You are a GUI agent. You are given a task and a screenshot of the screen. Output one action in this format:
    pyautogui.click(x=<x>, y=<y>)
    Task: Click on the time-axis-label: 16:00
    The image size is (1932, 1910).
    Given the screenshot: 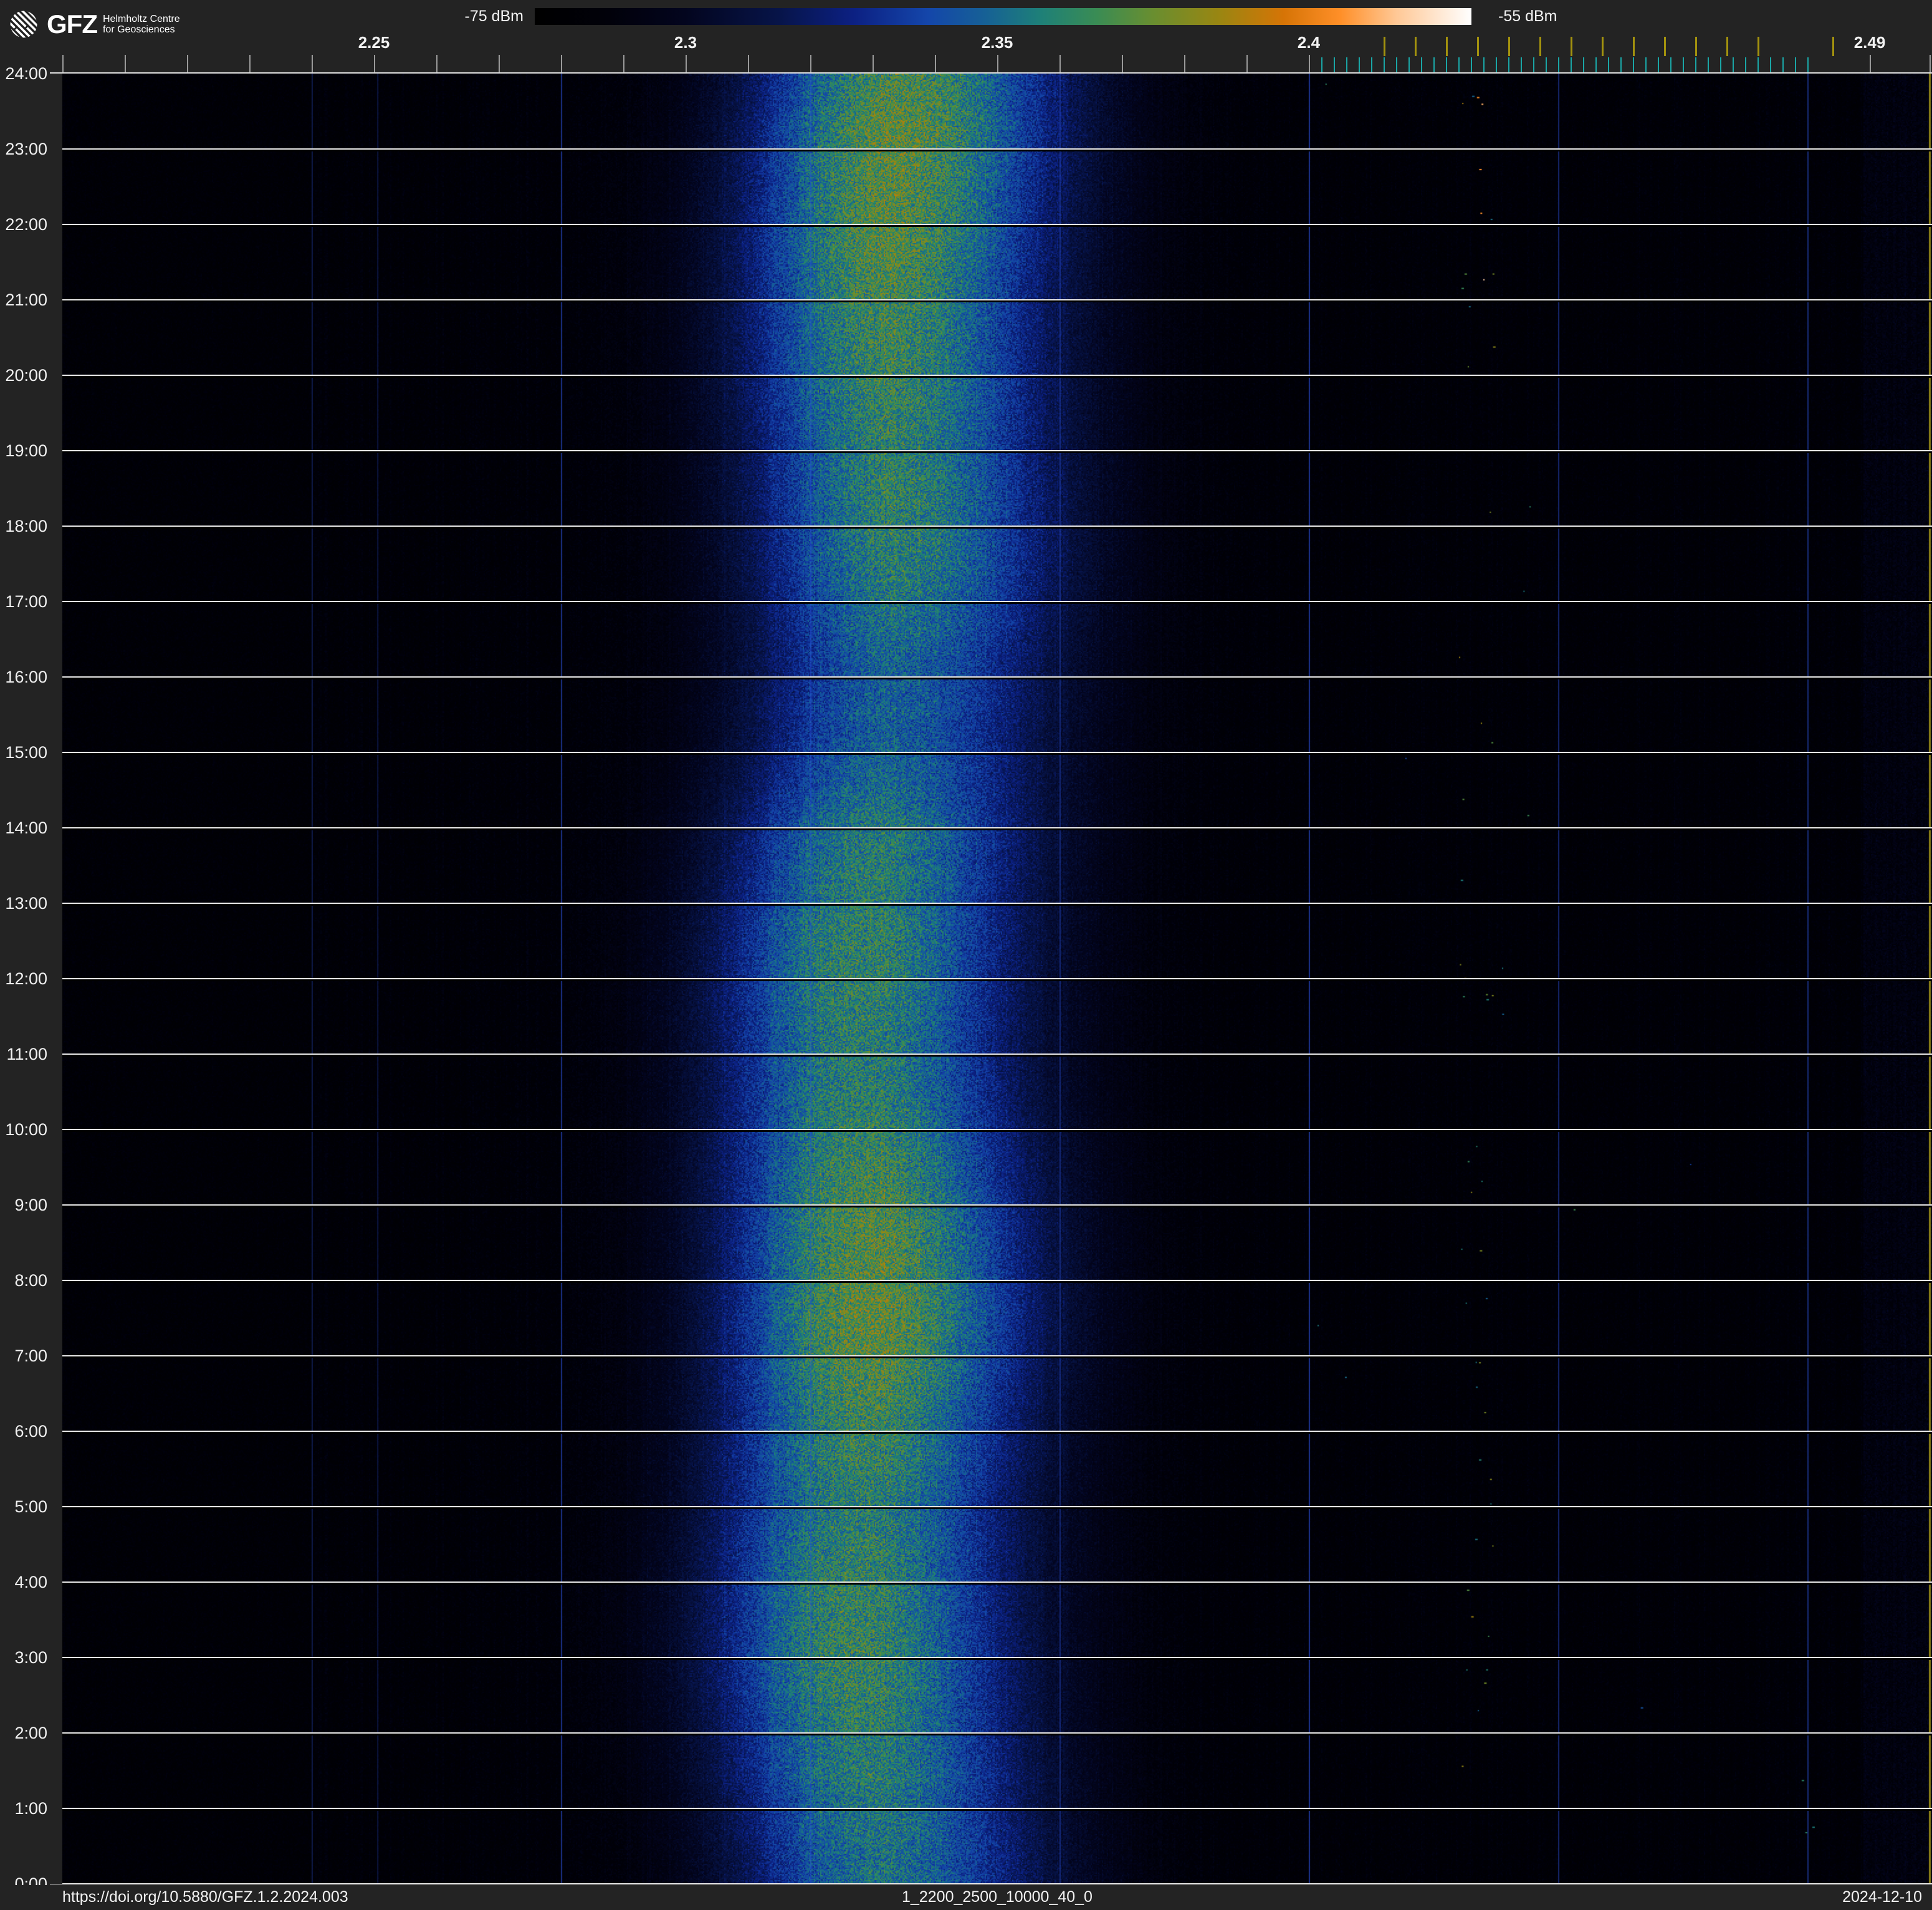 What is the action you would take?
    pyautogui.click(x=26, y=677)
    